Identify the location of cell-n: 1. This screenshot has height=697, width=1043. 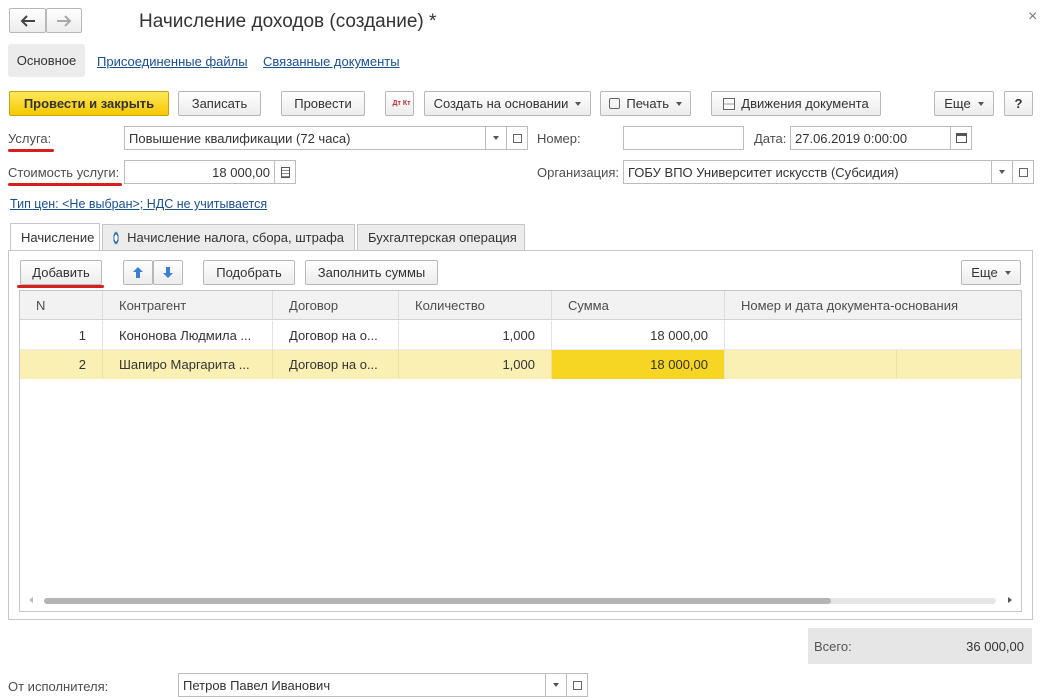
(61, 335).